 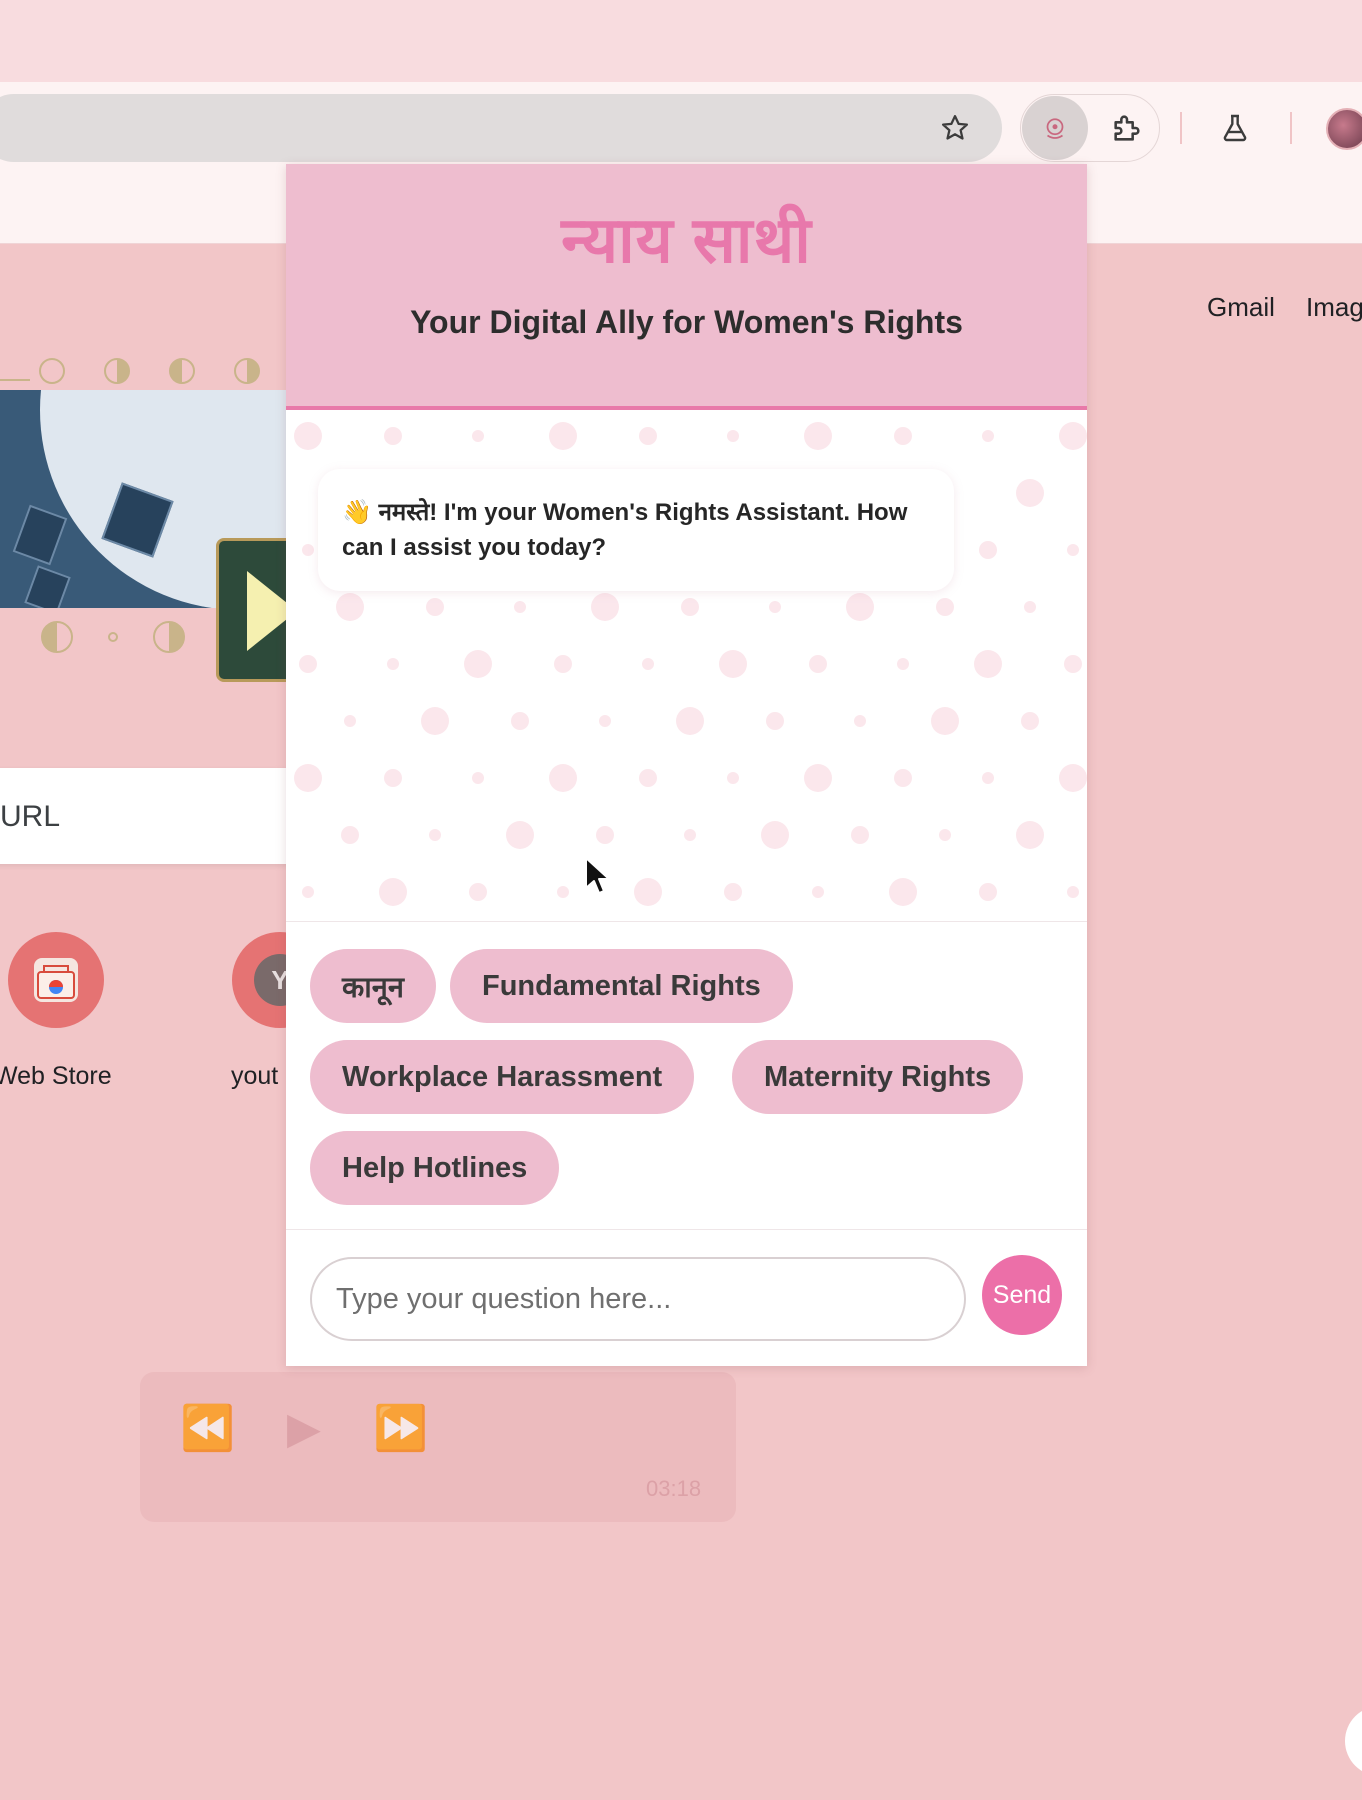 I want to click on topic-chip-help-hotlines: Help Hotlines, so click(x=435, y=1168).